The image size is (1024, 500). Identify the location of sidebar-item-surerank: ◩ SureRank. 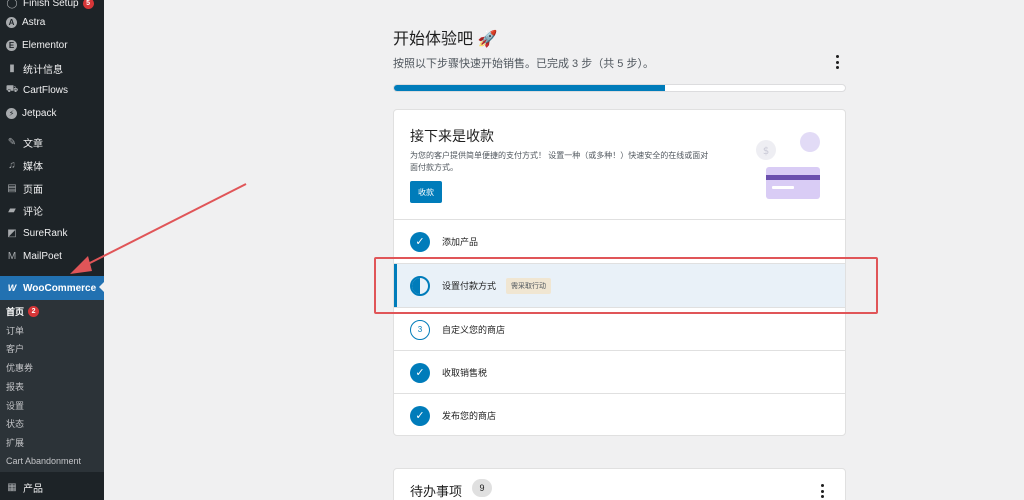
(52, 233).